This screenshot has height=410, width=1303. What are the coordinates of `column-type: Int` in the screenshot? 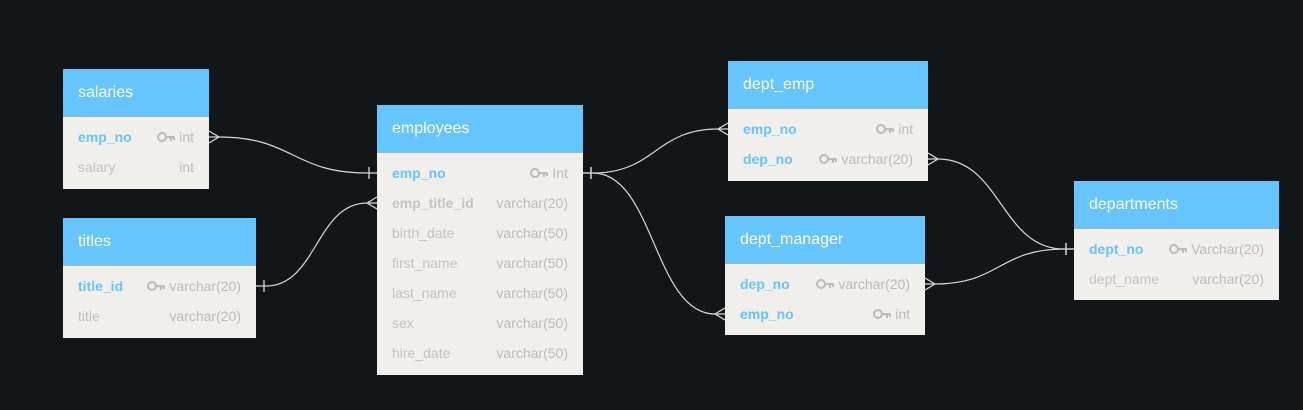 It's located at (549, 173).